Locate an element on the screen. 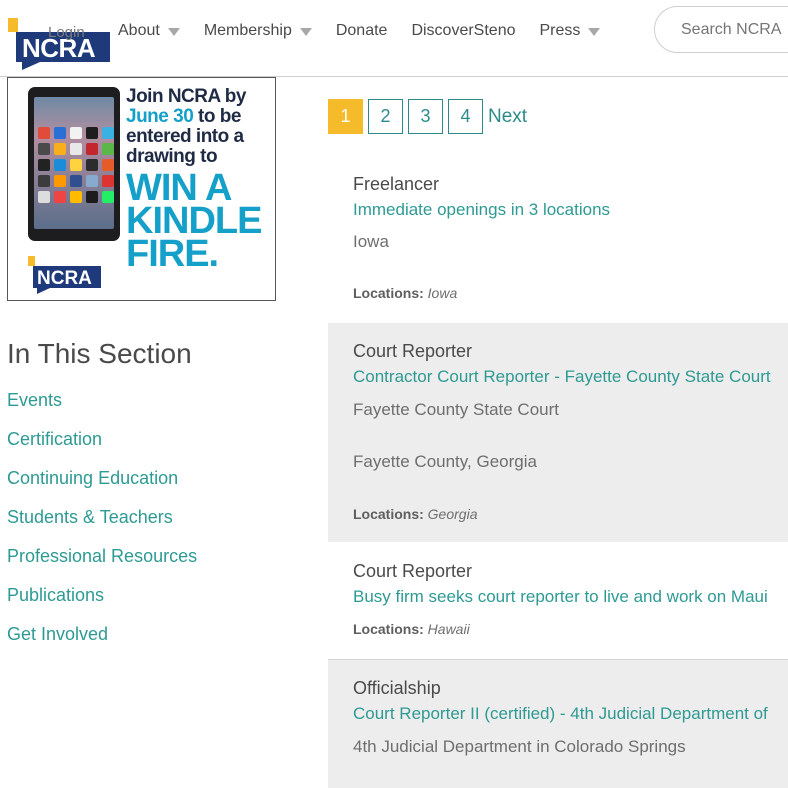 The width and height of the screenshot is (788, 788). sidebar-item-get-involved: Get Involved is located at coordinates (102, 642).